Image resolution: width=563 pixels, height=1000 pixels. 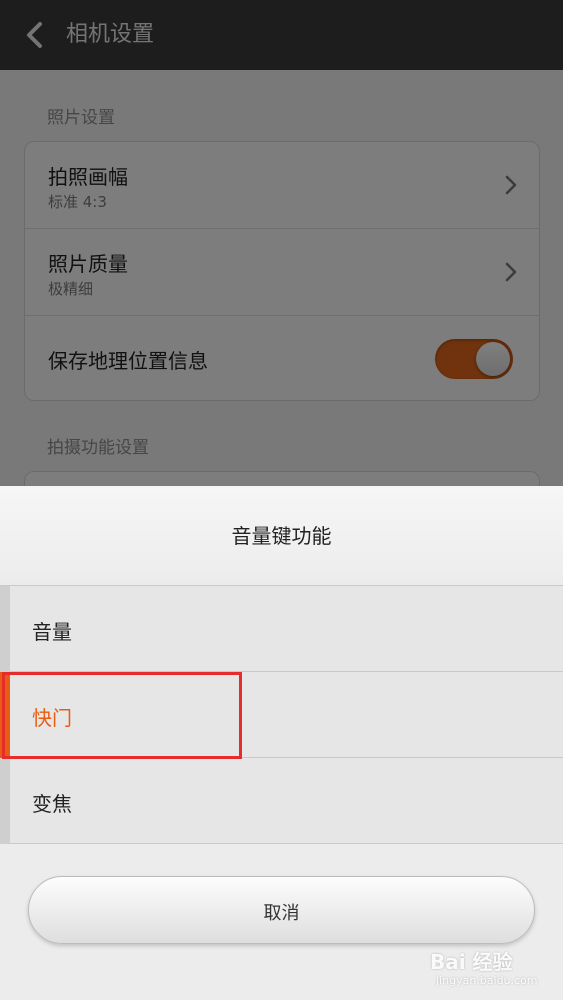 I want to click on dialog-header: 音量键功能, so click(x=281, y=536).